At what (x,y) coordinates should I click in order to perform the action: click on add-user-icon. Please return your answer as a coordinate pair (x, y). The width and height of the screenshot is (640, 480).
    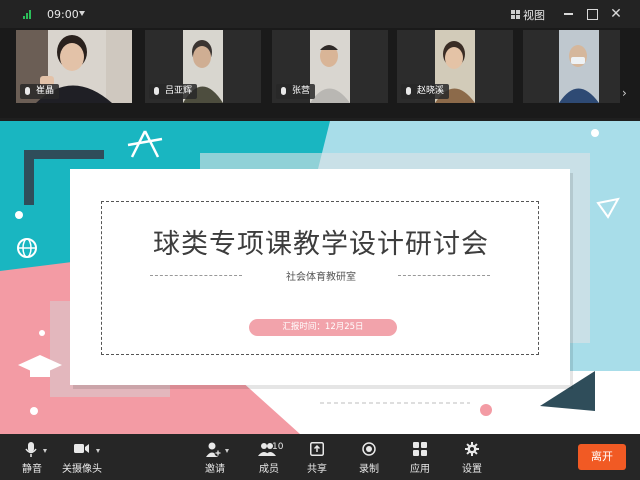
    Looking at the image, I should click on (214, 449).